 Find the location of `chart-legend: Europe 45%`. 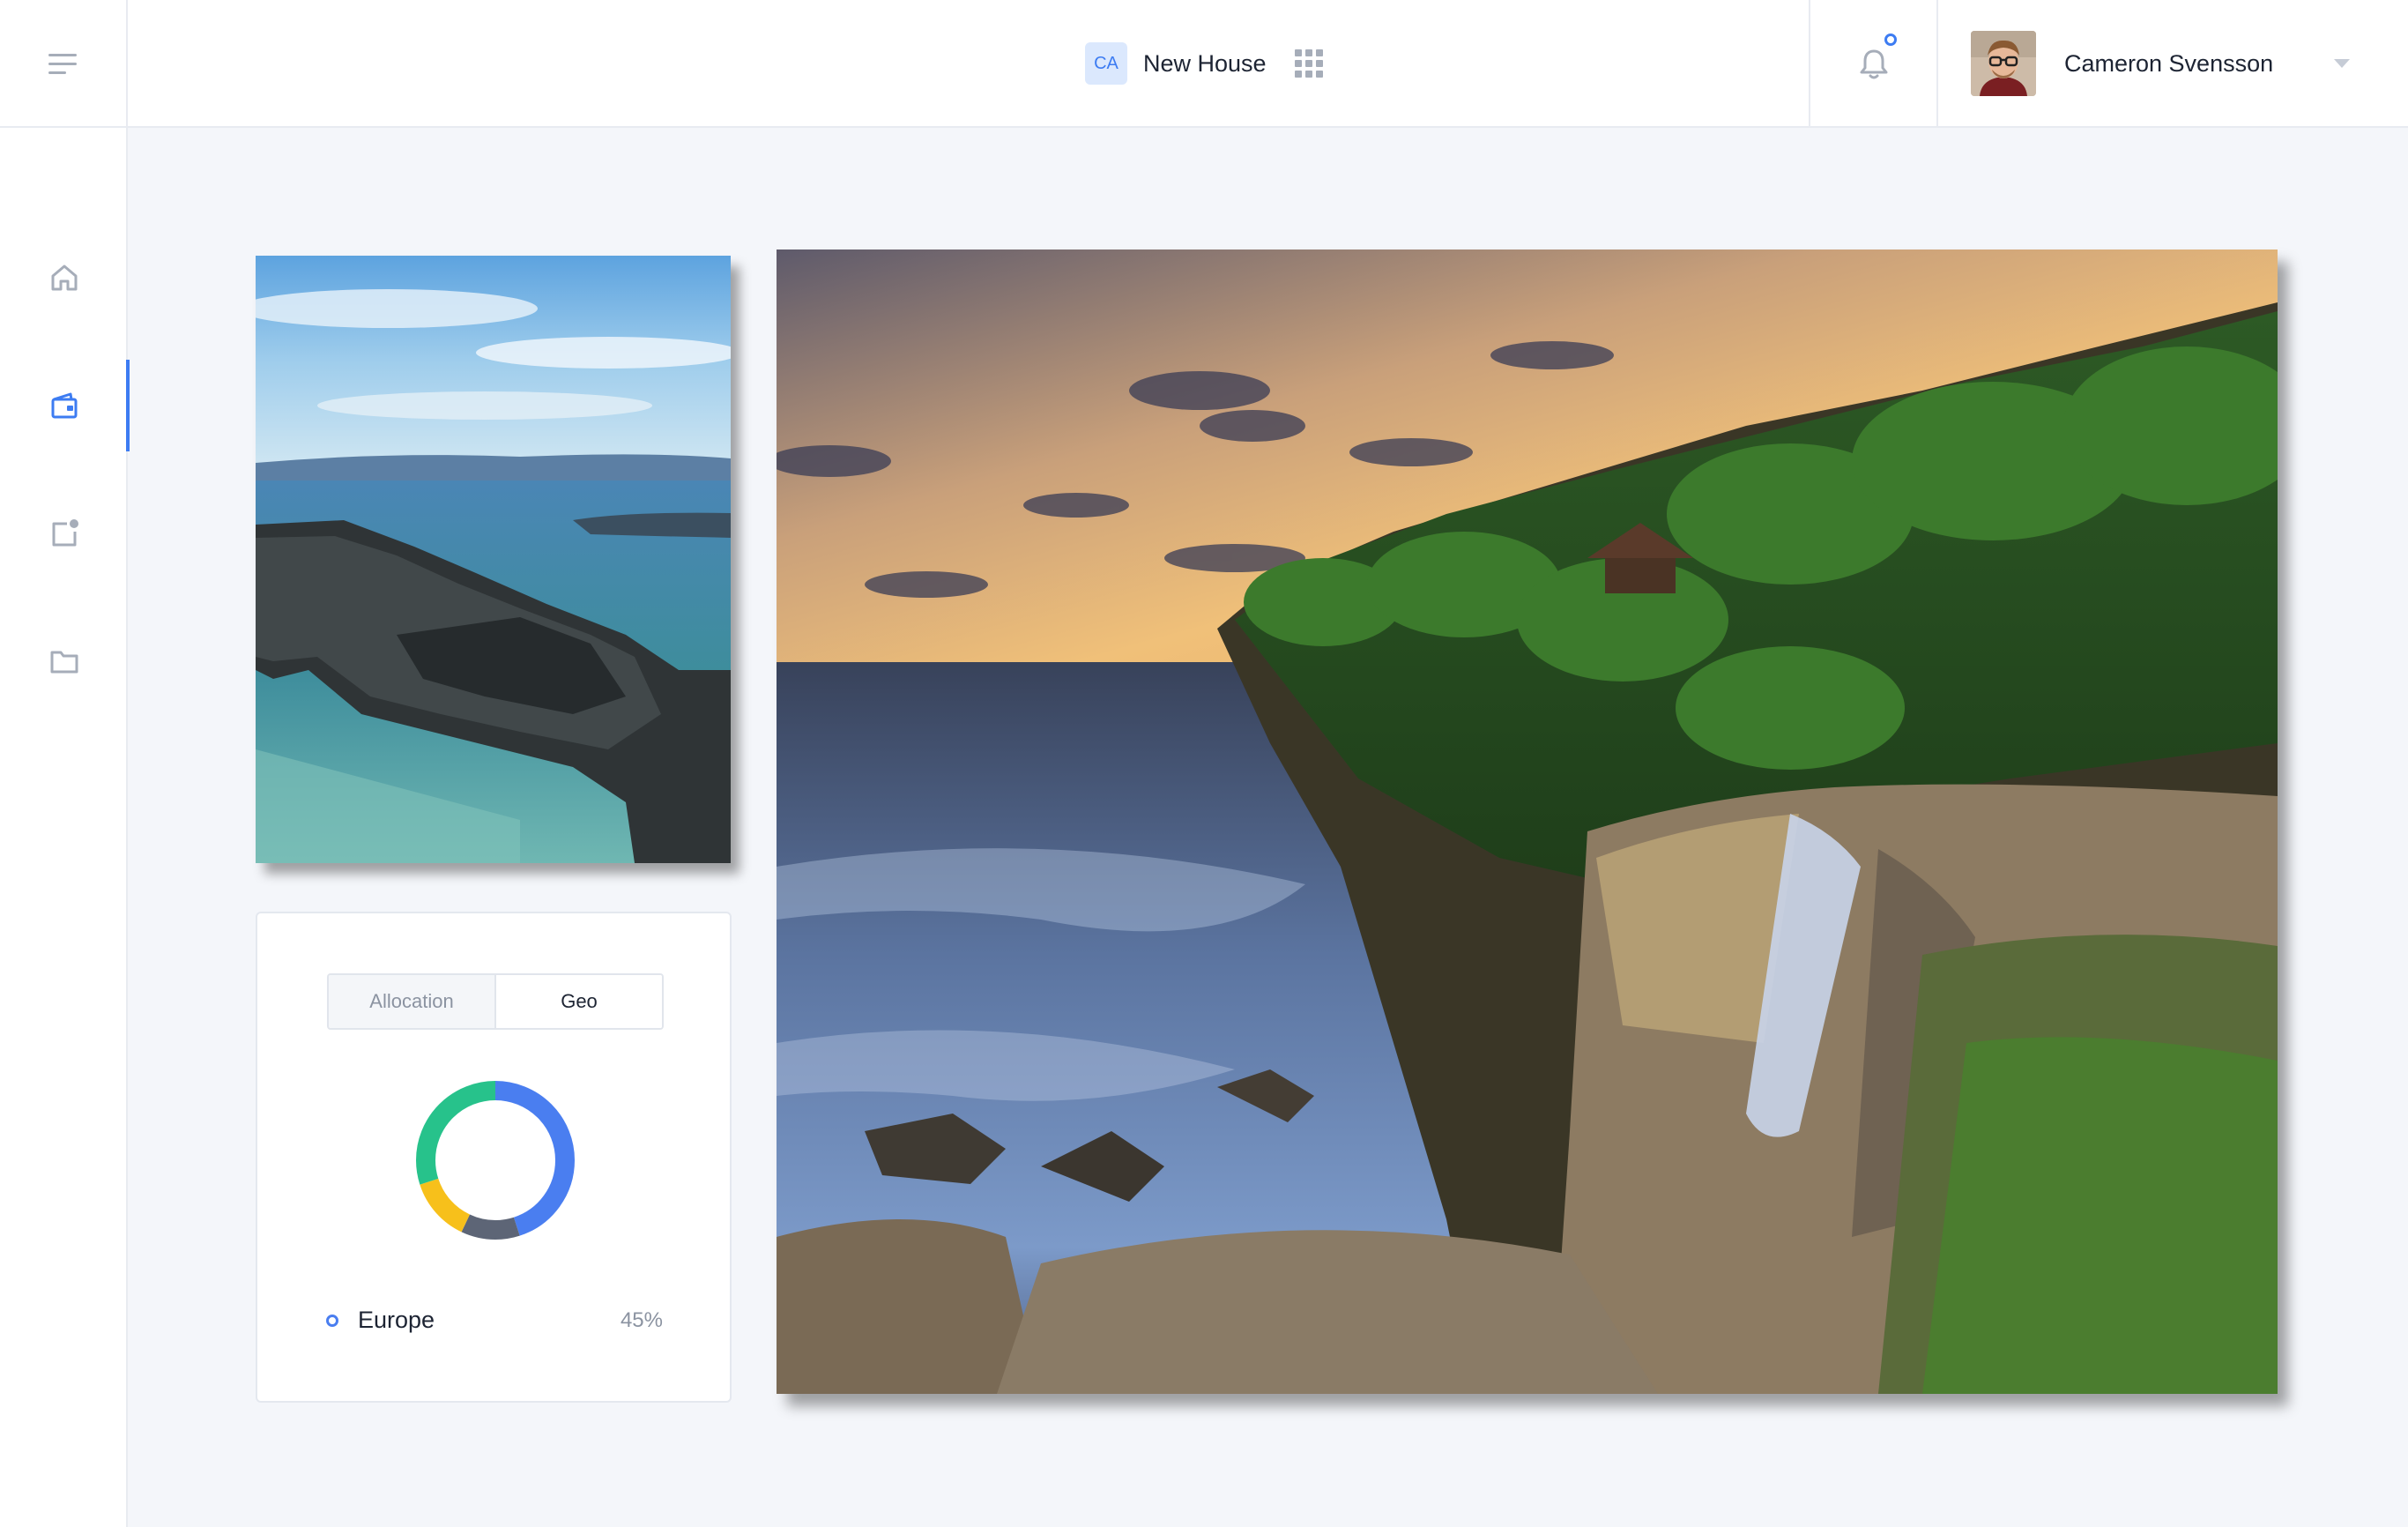

chart-legend: Europe 45% is located at coordinates (494, 1320).